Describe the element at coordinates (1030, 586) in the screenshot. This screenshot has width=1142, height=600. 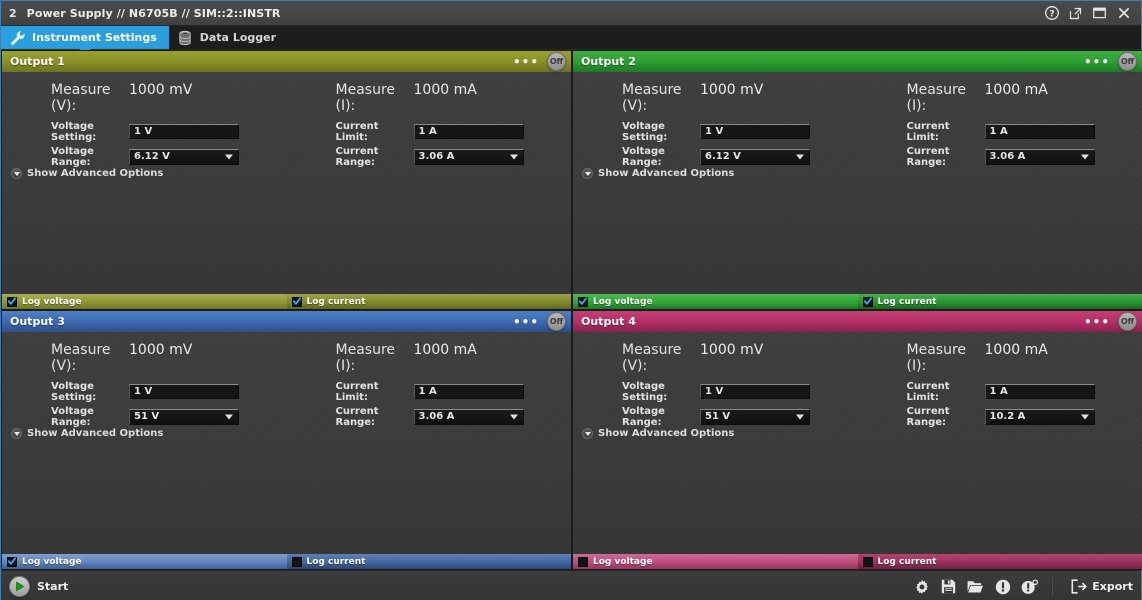
I see `warning-indicator-icon` at that location.